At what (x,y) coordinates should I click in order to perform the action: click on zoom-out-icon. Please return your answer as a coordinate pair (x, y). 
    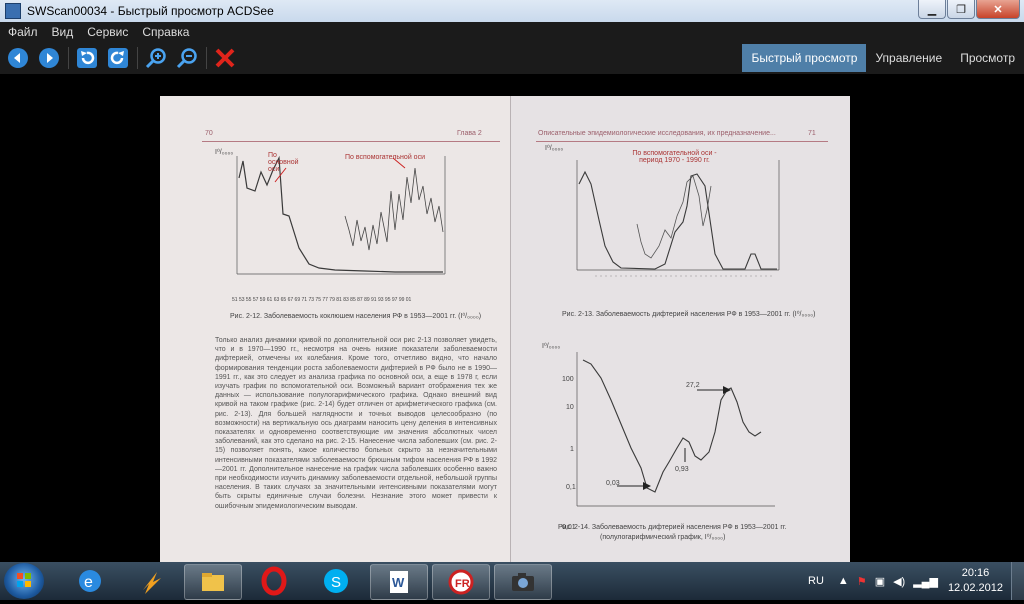
    Looking at the image, I should click on (186, 58).